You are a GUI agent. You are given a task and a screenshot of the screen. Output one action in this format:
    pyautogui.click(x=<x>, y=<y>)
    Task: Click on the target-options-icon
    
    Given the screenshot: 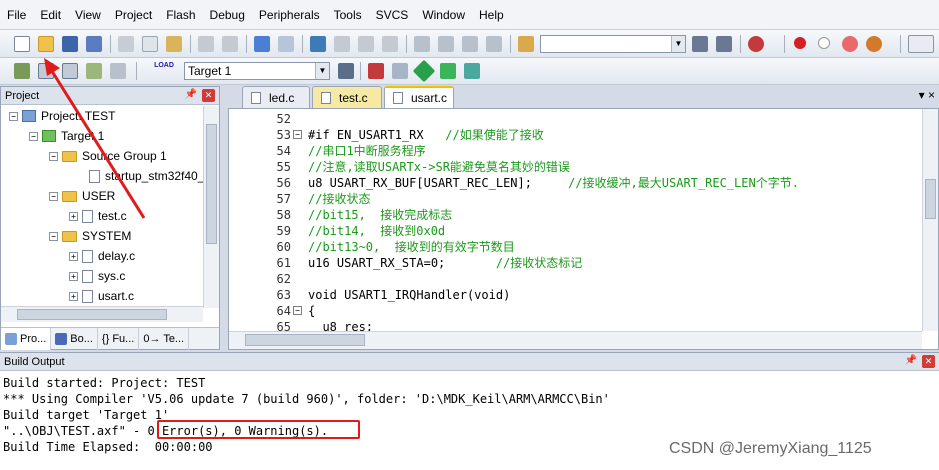 What is the action you would take?
    pyautogui.click(x=346, y=71)
    